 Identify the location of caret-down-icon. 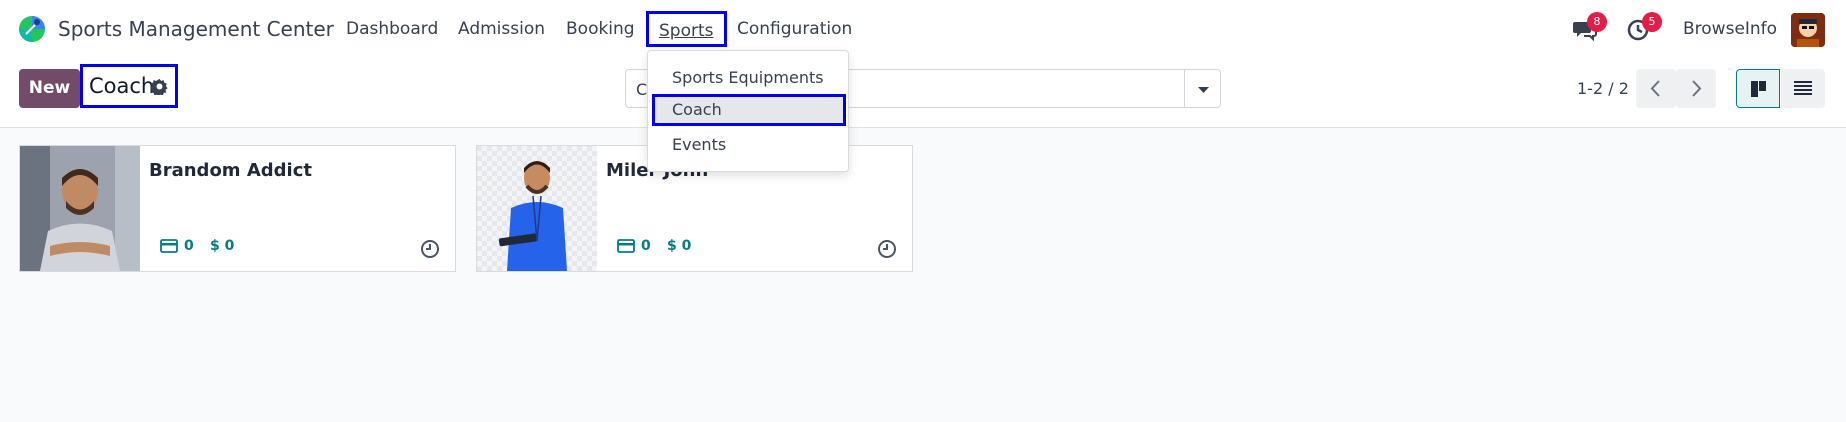
(1203, 90).